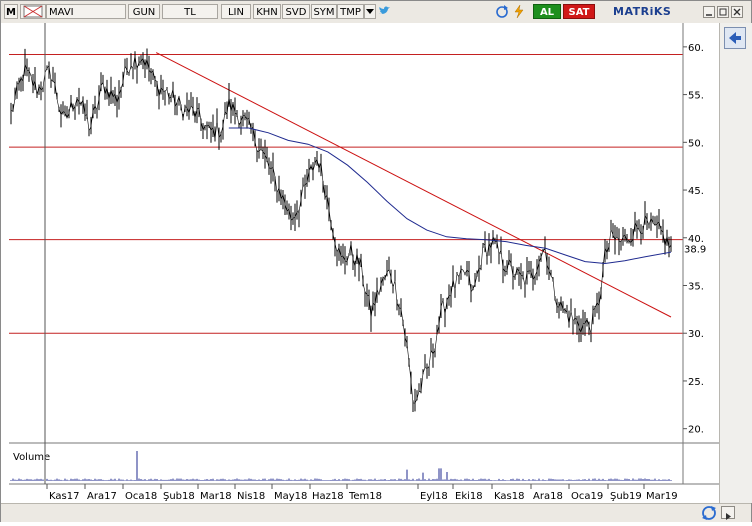 This screenshot has width=752, height=526. I want to click on x-tick-label: Ara17, so click(102, 496).